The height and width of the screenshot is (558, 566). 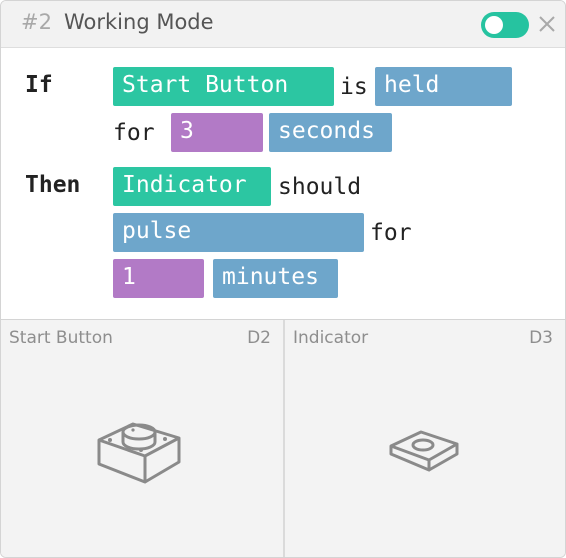 What do you see at coordinates (320, 187) in the screenshot?
I see `should-word: should` at bounding box center [320, 187].